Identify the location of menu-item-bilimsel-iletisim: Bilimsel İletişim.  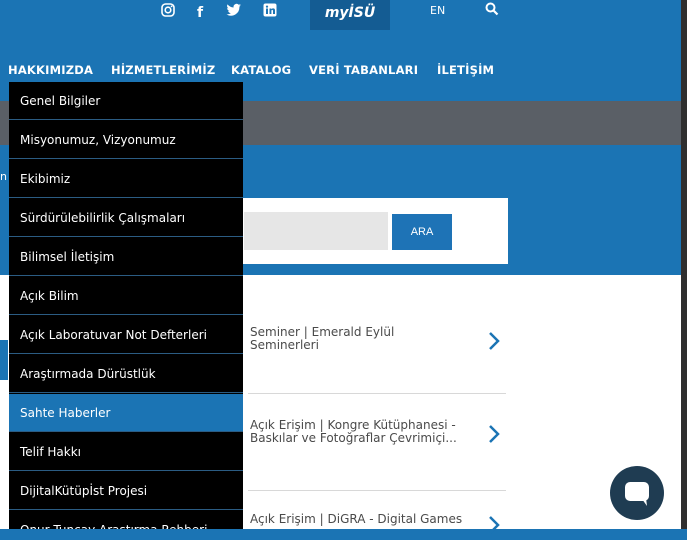
(126, 257).